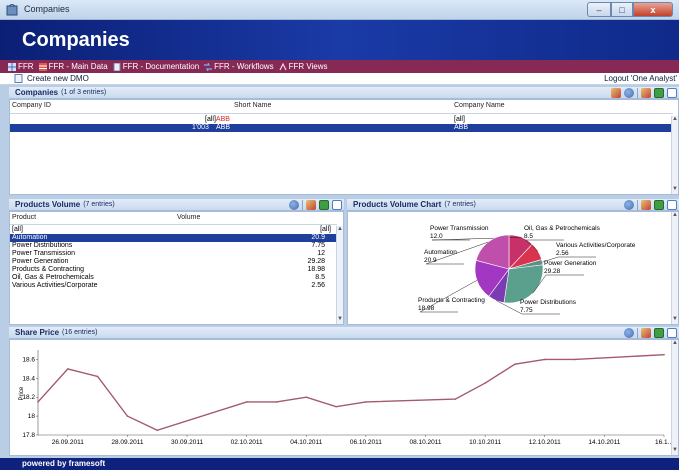 The height and width of the screenshot is (470, 679). Describe the element at coordinates (12, 66) in the screenshot. I see `grid-icon` at that location.